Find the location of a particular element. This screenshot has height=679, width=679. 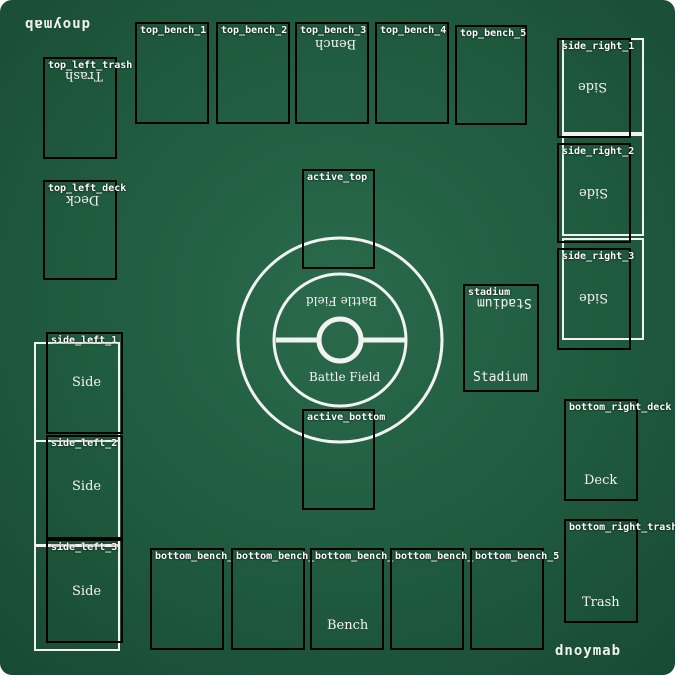

battle-field-text-bottom: Battle Field is located at coordinates (345, 377).